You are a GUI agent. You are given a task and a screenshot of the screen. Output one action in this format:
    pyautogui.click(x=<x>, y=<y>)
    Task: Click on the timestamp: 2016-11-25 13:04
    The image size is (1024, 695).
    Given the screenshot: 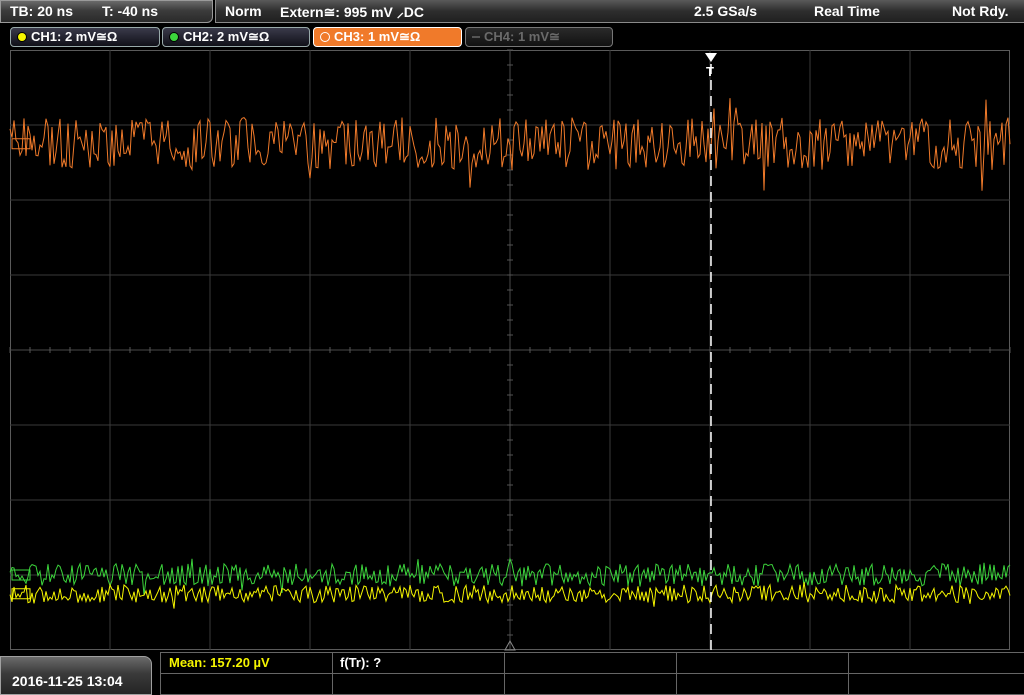 What is the action you would take?
    pyautogui.click(x=67, y=681)
    